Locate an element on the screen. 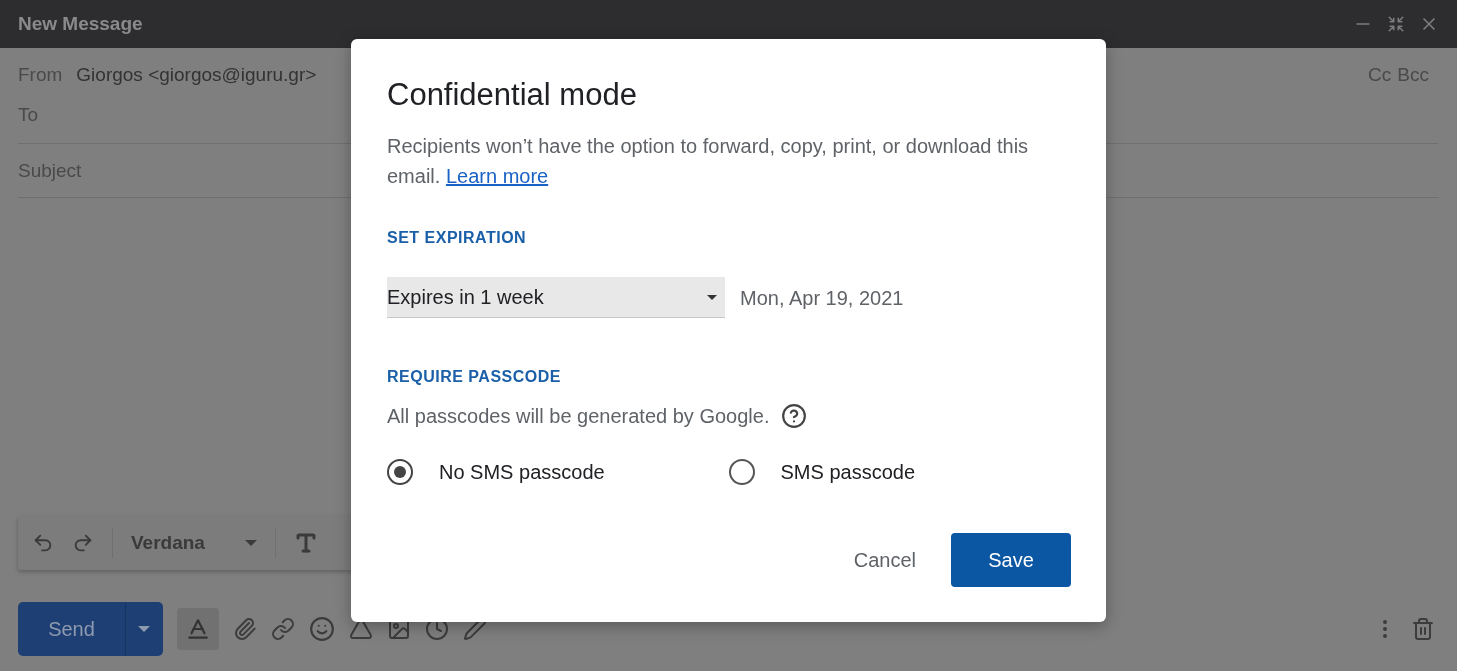 This screenshot has height=671, width=1457. window-title: New Message is located at coordinates (80, 23).